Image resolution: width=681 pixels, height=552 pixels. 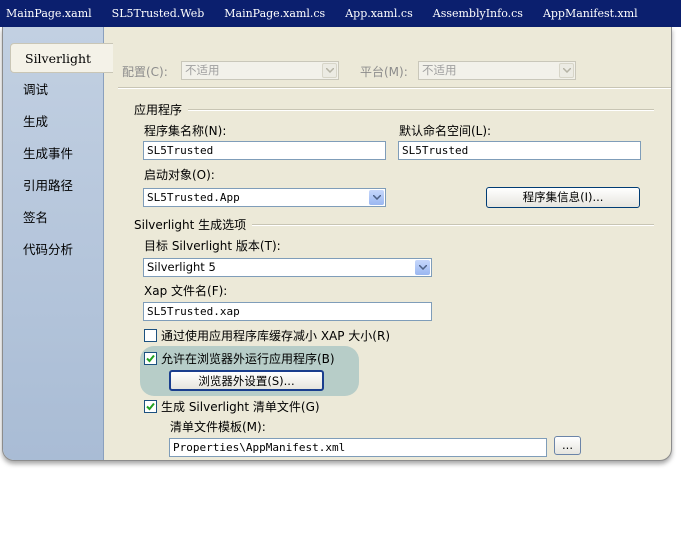 What do you see at coordinates (260, 70) in the screenshot?
I see `config-select: 不适用` at bounding box center [260, 70].